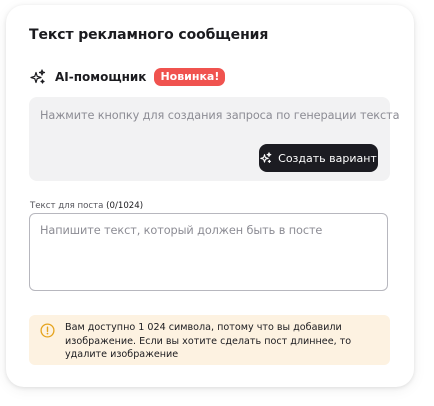 The height and width of the screenshot is (406, 434). I want to click on char-counter: (0/1024), so click(125, 206).